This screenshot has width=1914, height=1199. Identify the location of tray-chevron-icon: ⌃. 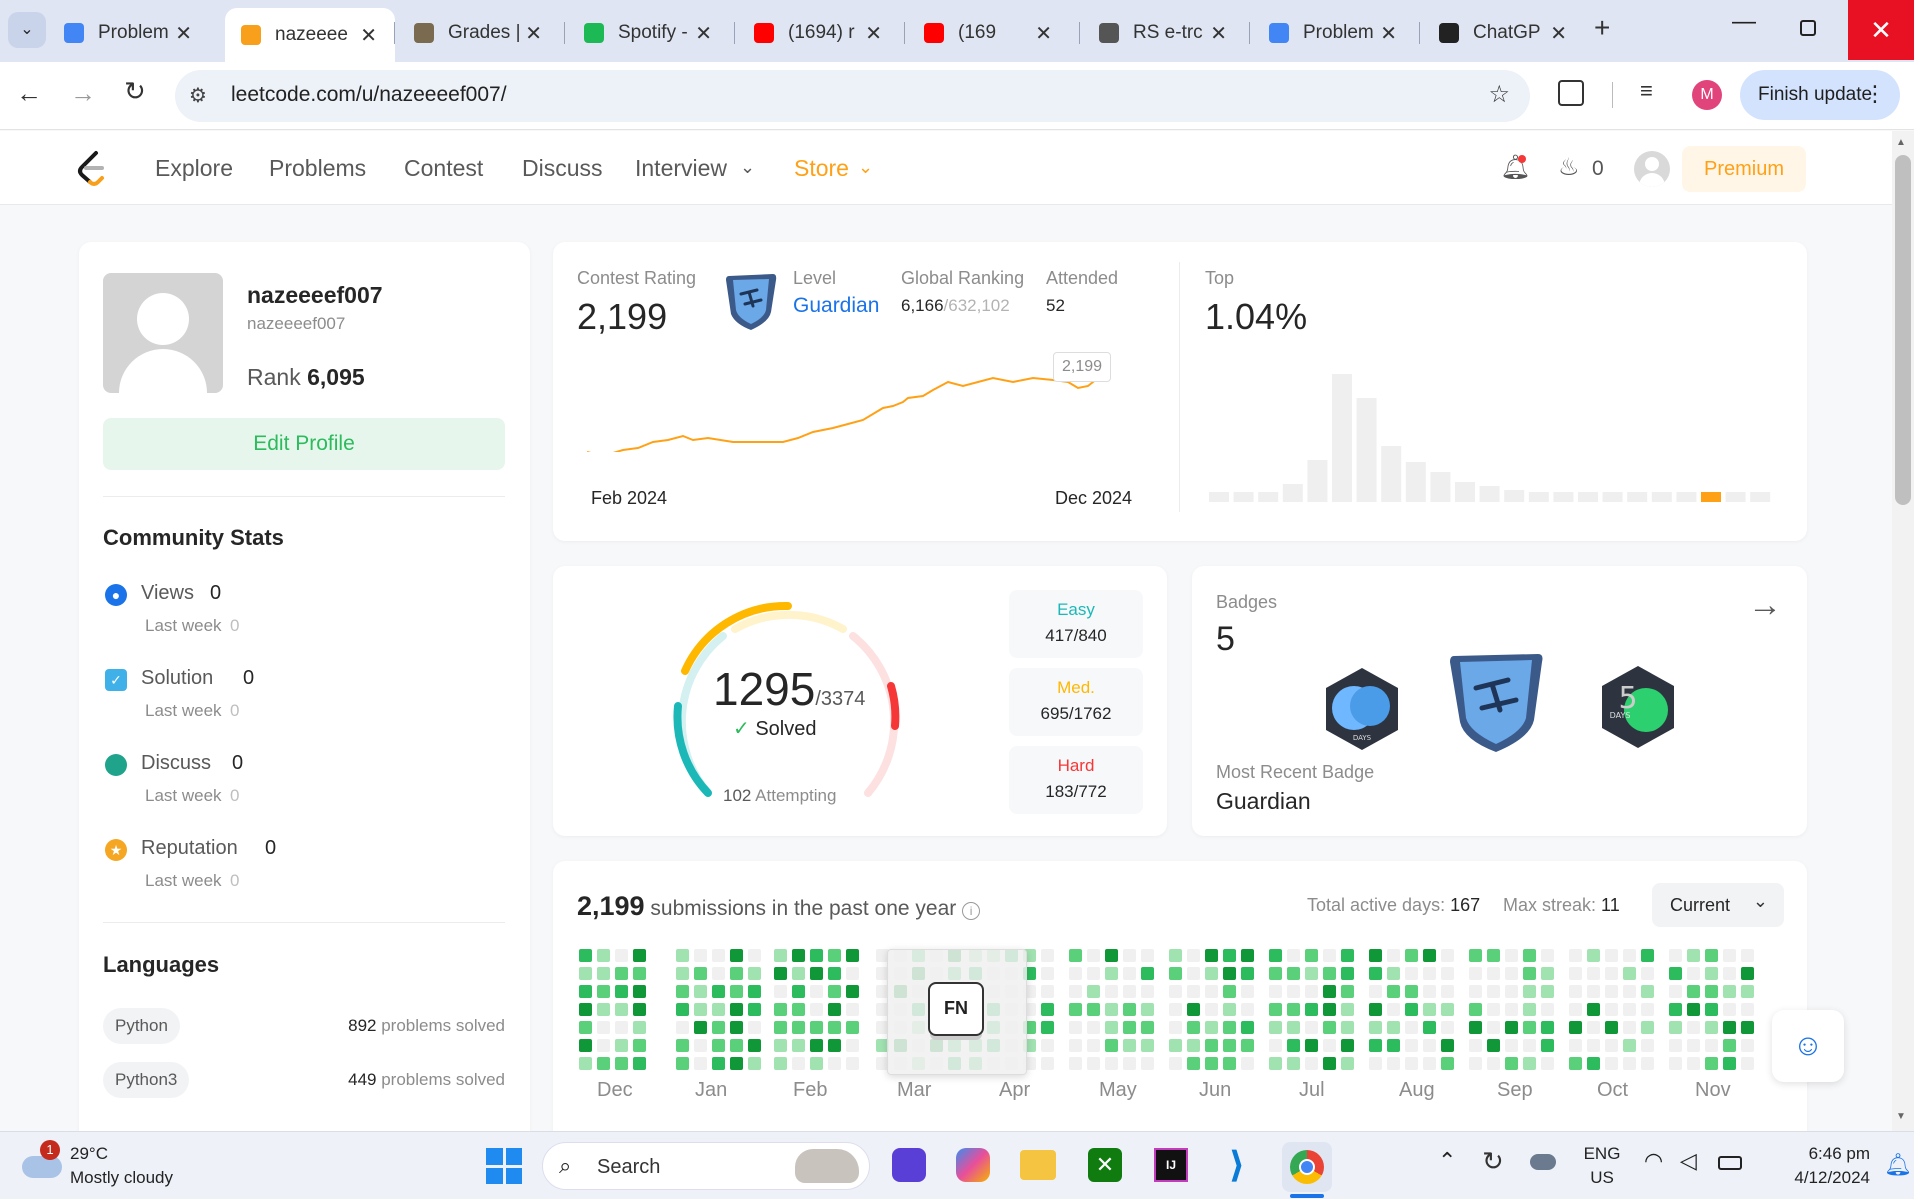
(1447, 1161).